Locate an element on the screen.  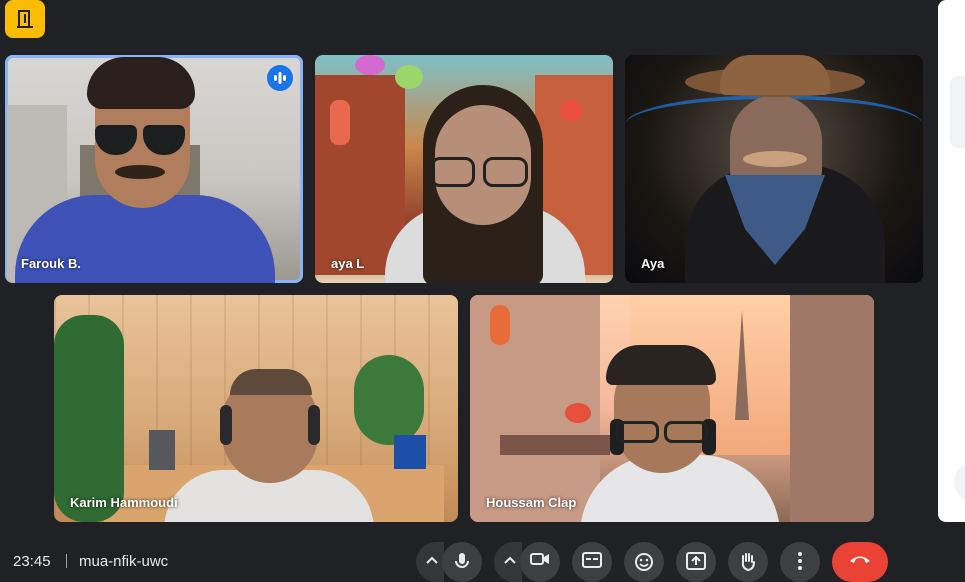
captions-button is located at coordinates (592, 562).